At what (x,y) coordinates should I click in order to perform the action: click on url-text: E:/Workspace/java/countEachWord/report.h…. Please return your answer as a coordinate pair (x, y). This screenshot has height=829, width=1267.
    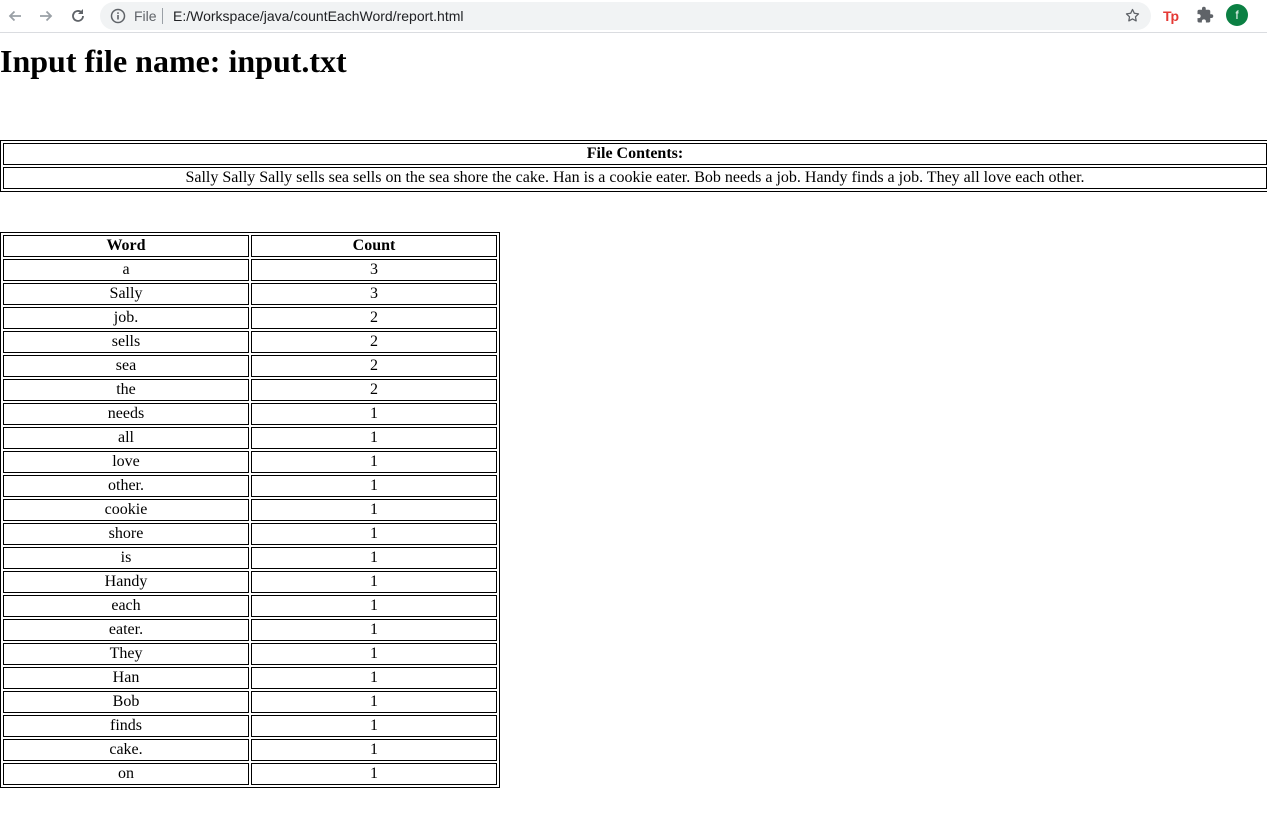
    Looking at the image, I should click on (318, 16).